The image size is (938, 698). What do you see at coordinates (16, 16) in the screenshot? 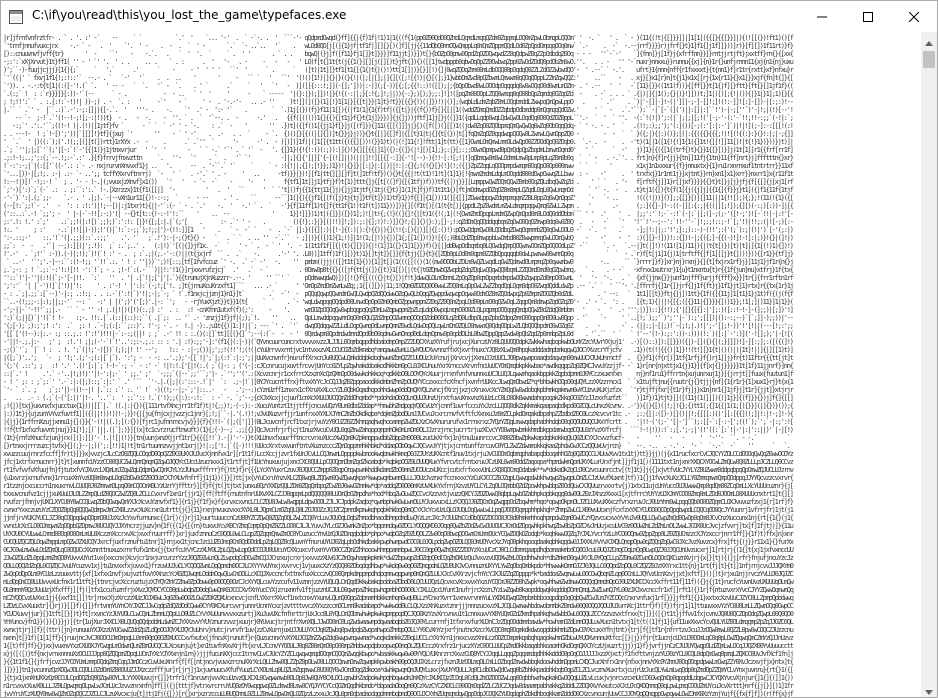
I see `console-app-icon` at bounding box center [16, 16].